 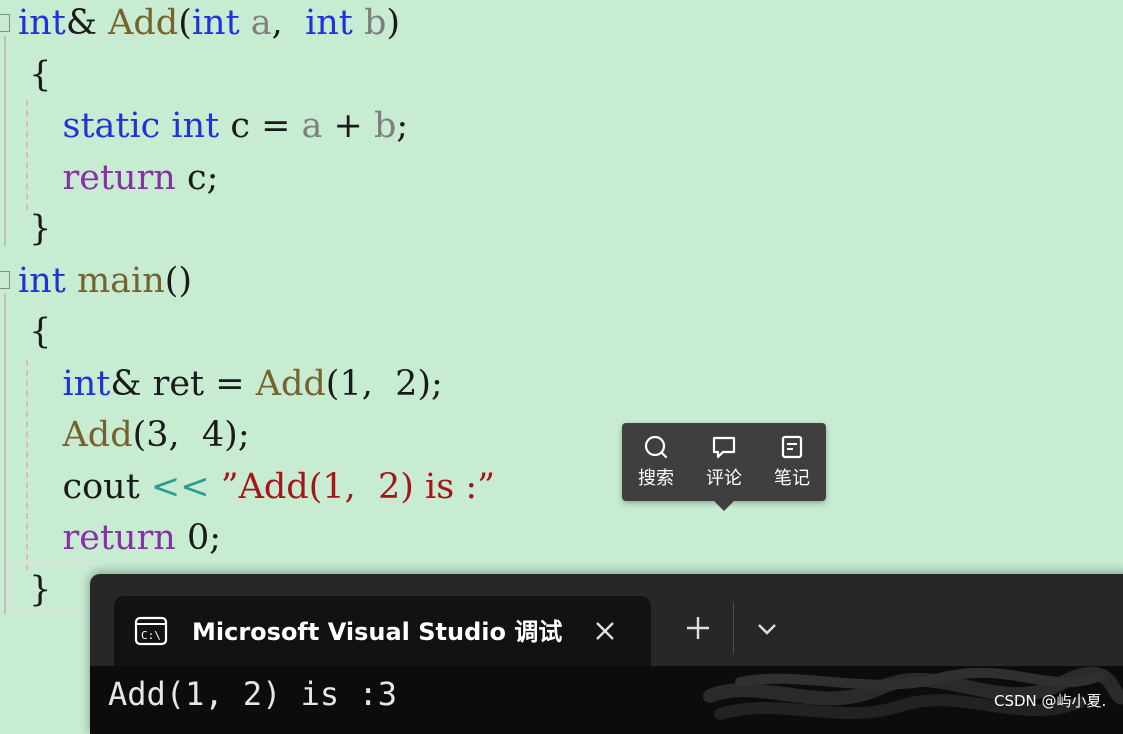 I want to click on note-icon, so click(x=792, y=447).